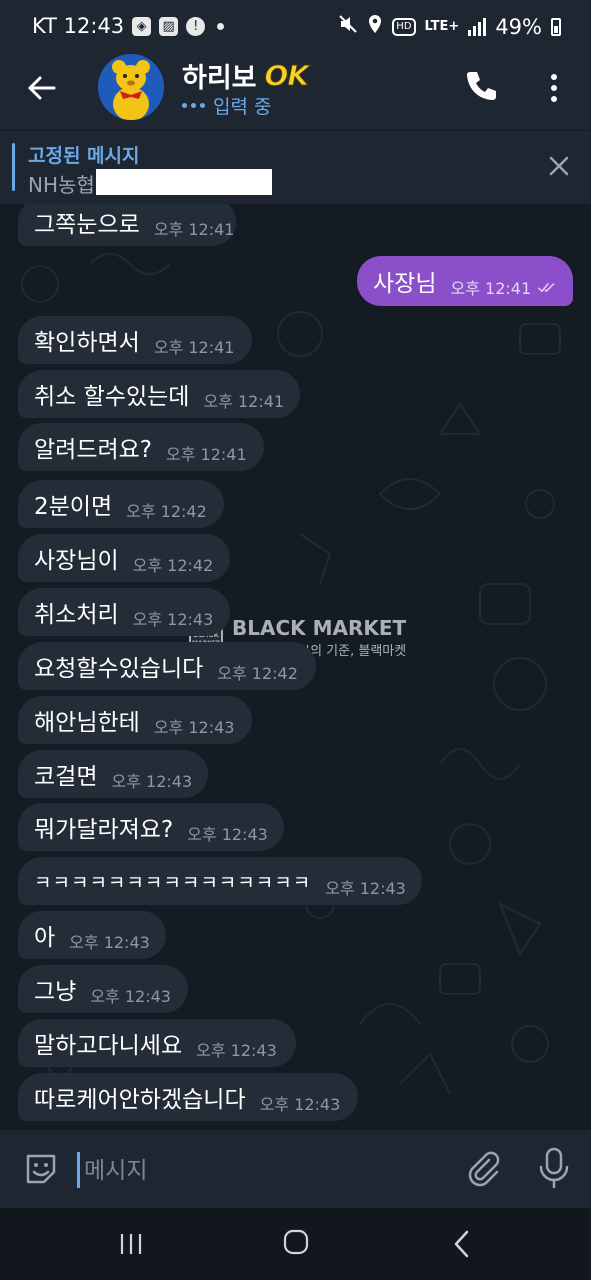 This screenshot has height=1280, width=591. I want to click on message-text: 사장님이, so click(76, 561).